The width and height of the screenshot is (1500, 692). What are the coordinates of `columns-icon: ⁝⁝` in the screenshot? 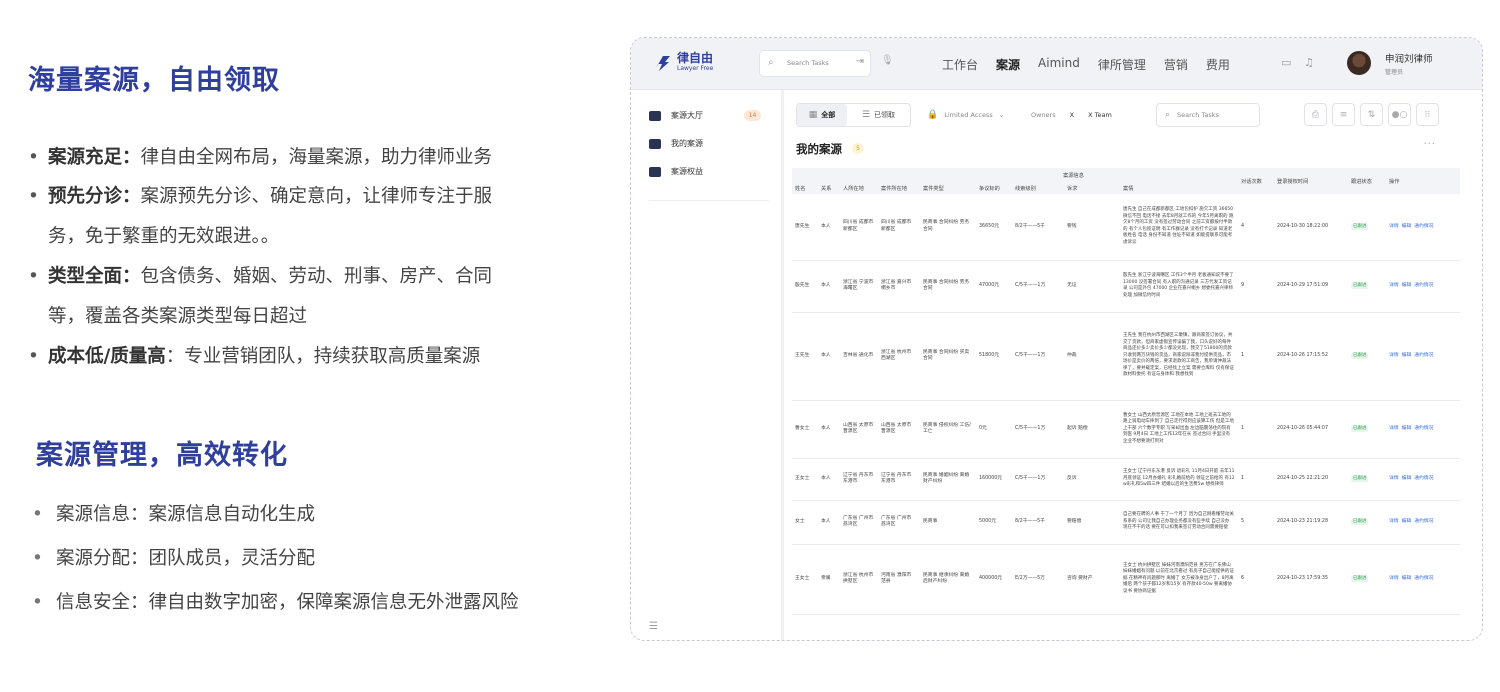 It's located at (1427, 114).